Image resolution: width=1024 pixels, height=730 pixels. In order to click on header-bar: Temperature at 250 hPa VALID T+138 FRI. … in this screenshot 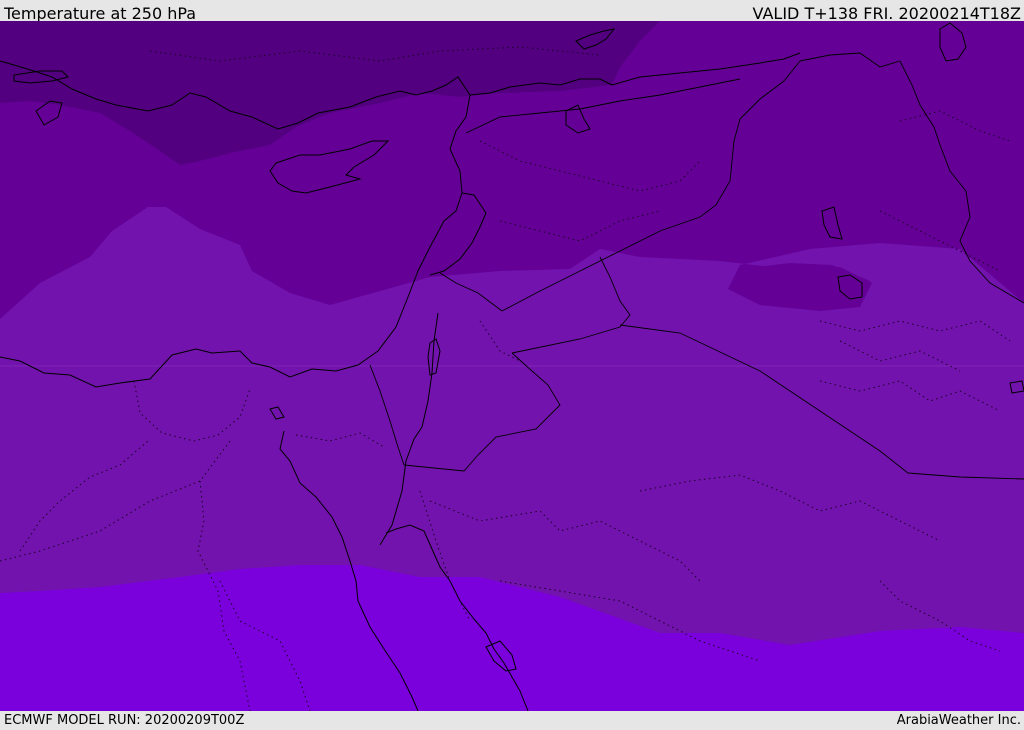, I will do `click(512, 10)`.